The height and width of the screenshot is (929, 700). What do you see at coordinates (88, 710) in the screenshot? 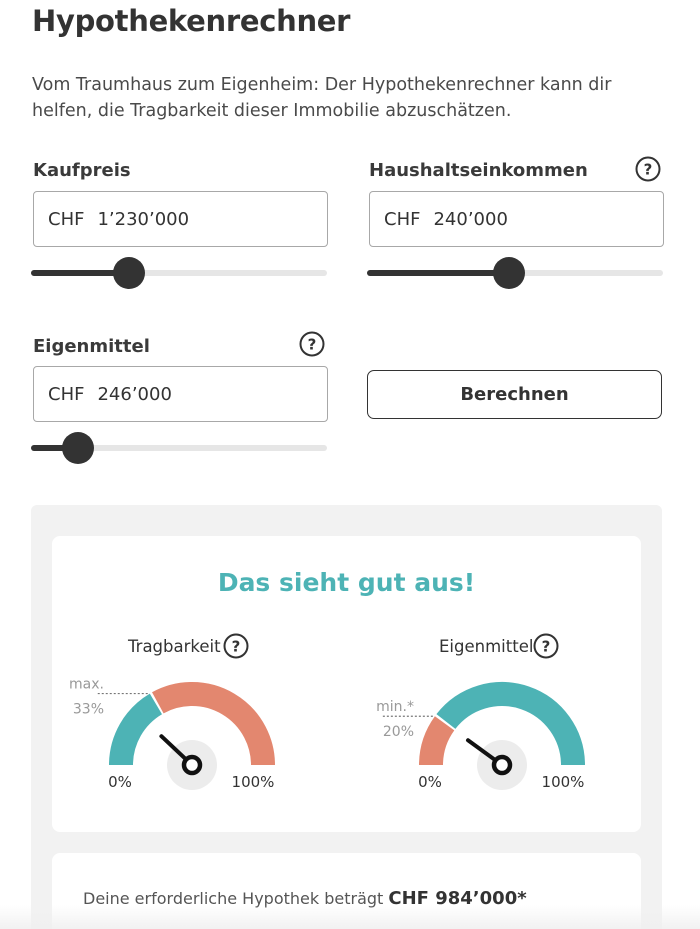
I see `gauge-threshold-value: 33%` at bounding box center [88, 710].